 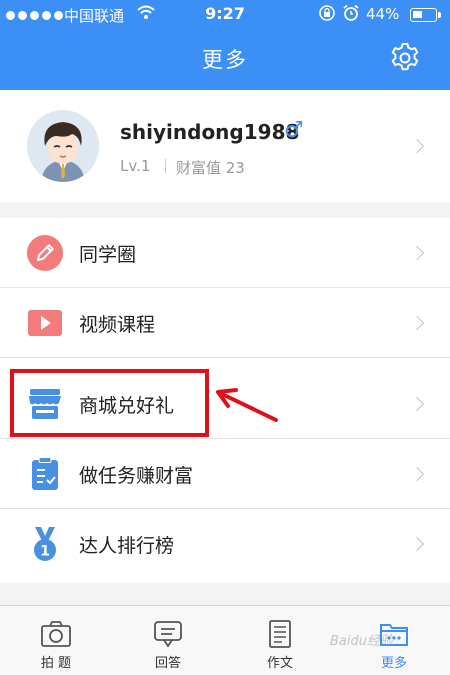 I want to click on battery-icon, so click(x=425, y=15).